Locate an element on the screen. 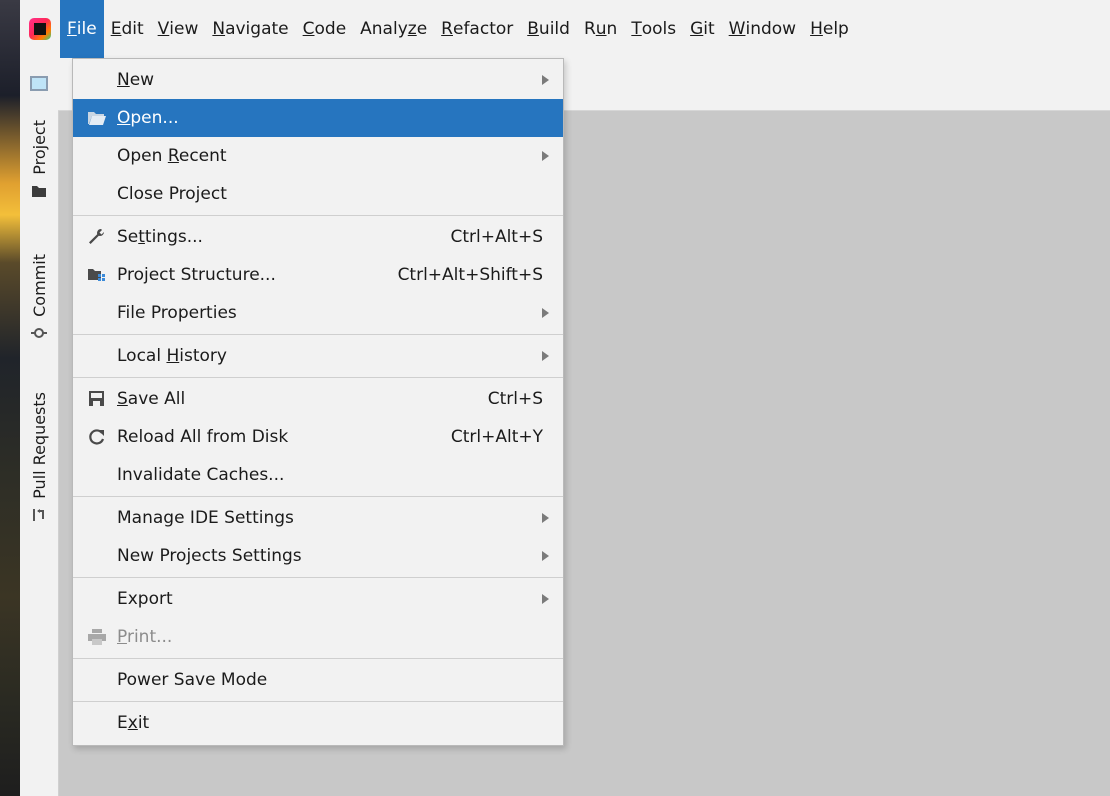  tool-tab-commit-label: Commit is located at coordinates (39, 285).